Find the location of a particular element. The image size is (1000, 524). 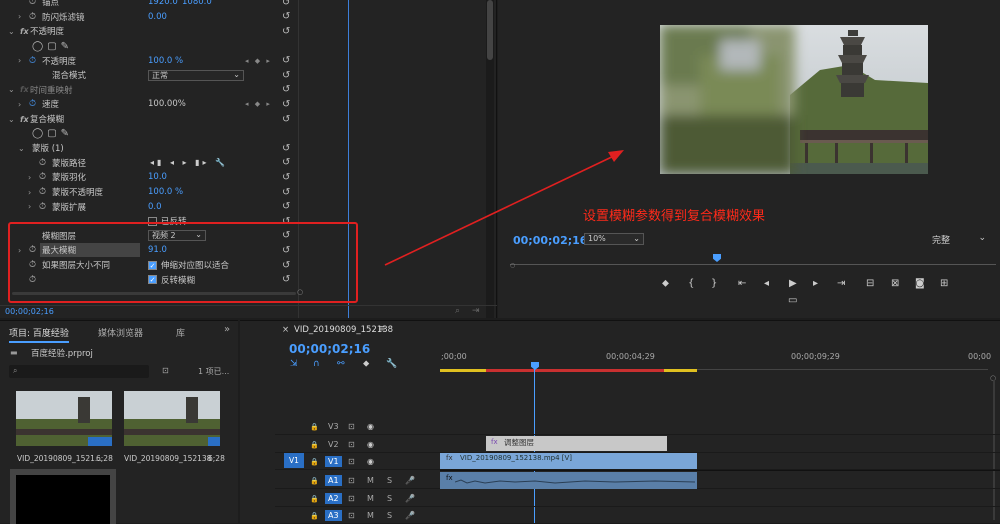

effect-row: ⏱ ✓ 反转模糊 ↺ is located at coordinates (148, 279).